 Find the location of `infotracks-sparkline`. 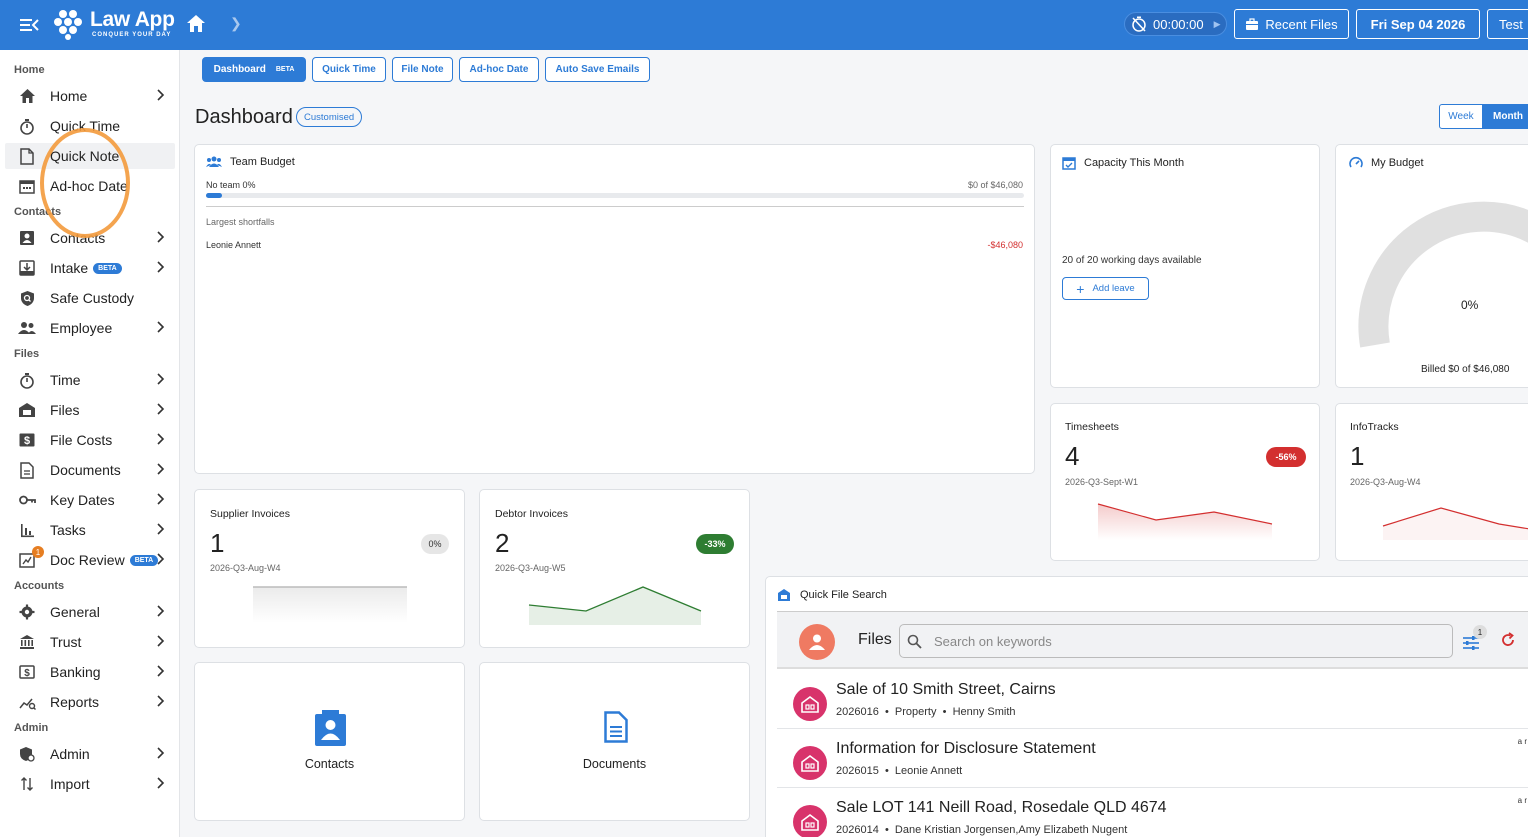

infotracks-sparkline is located at coordinates (1455, 523).